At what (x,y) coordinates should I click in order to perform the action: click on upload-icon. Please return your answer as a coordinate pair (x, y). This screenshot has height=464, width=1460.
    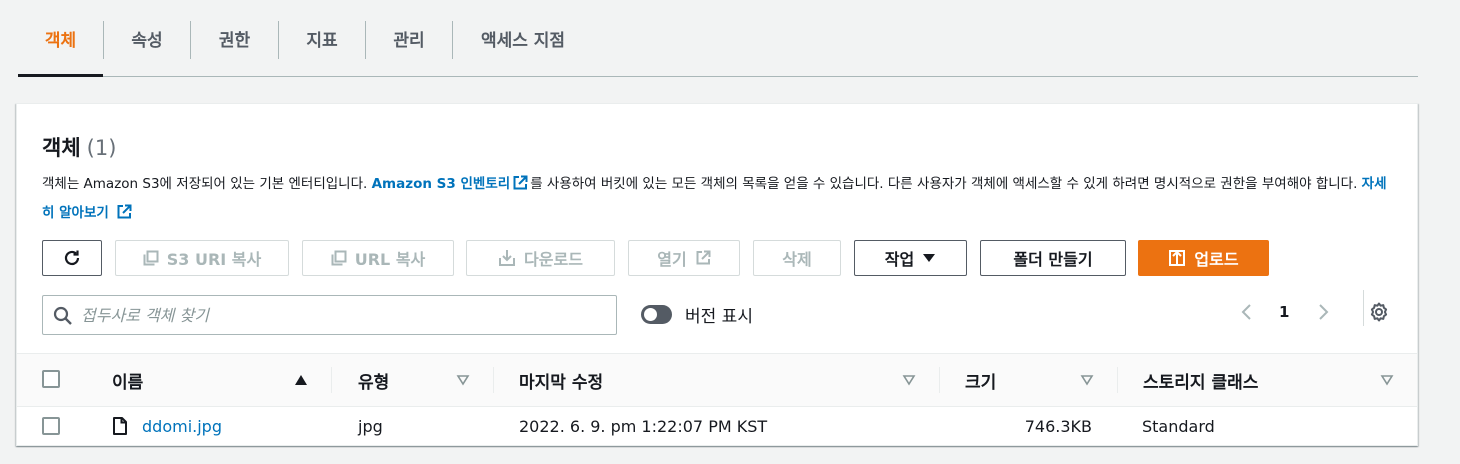
    Looking at the image, I should click on (1177, 258).